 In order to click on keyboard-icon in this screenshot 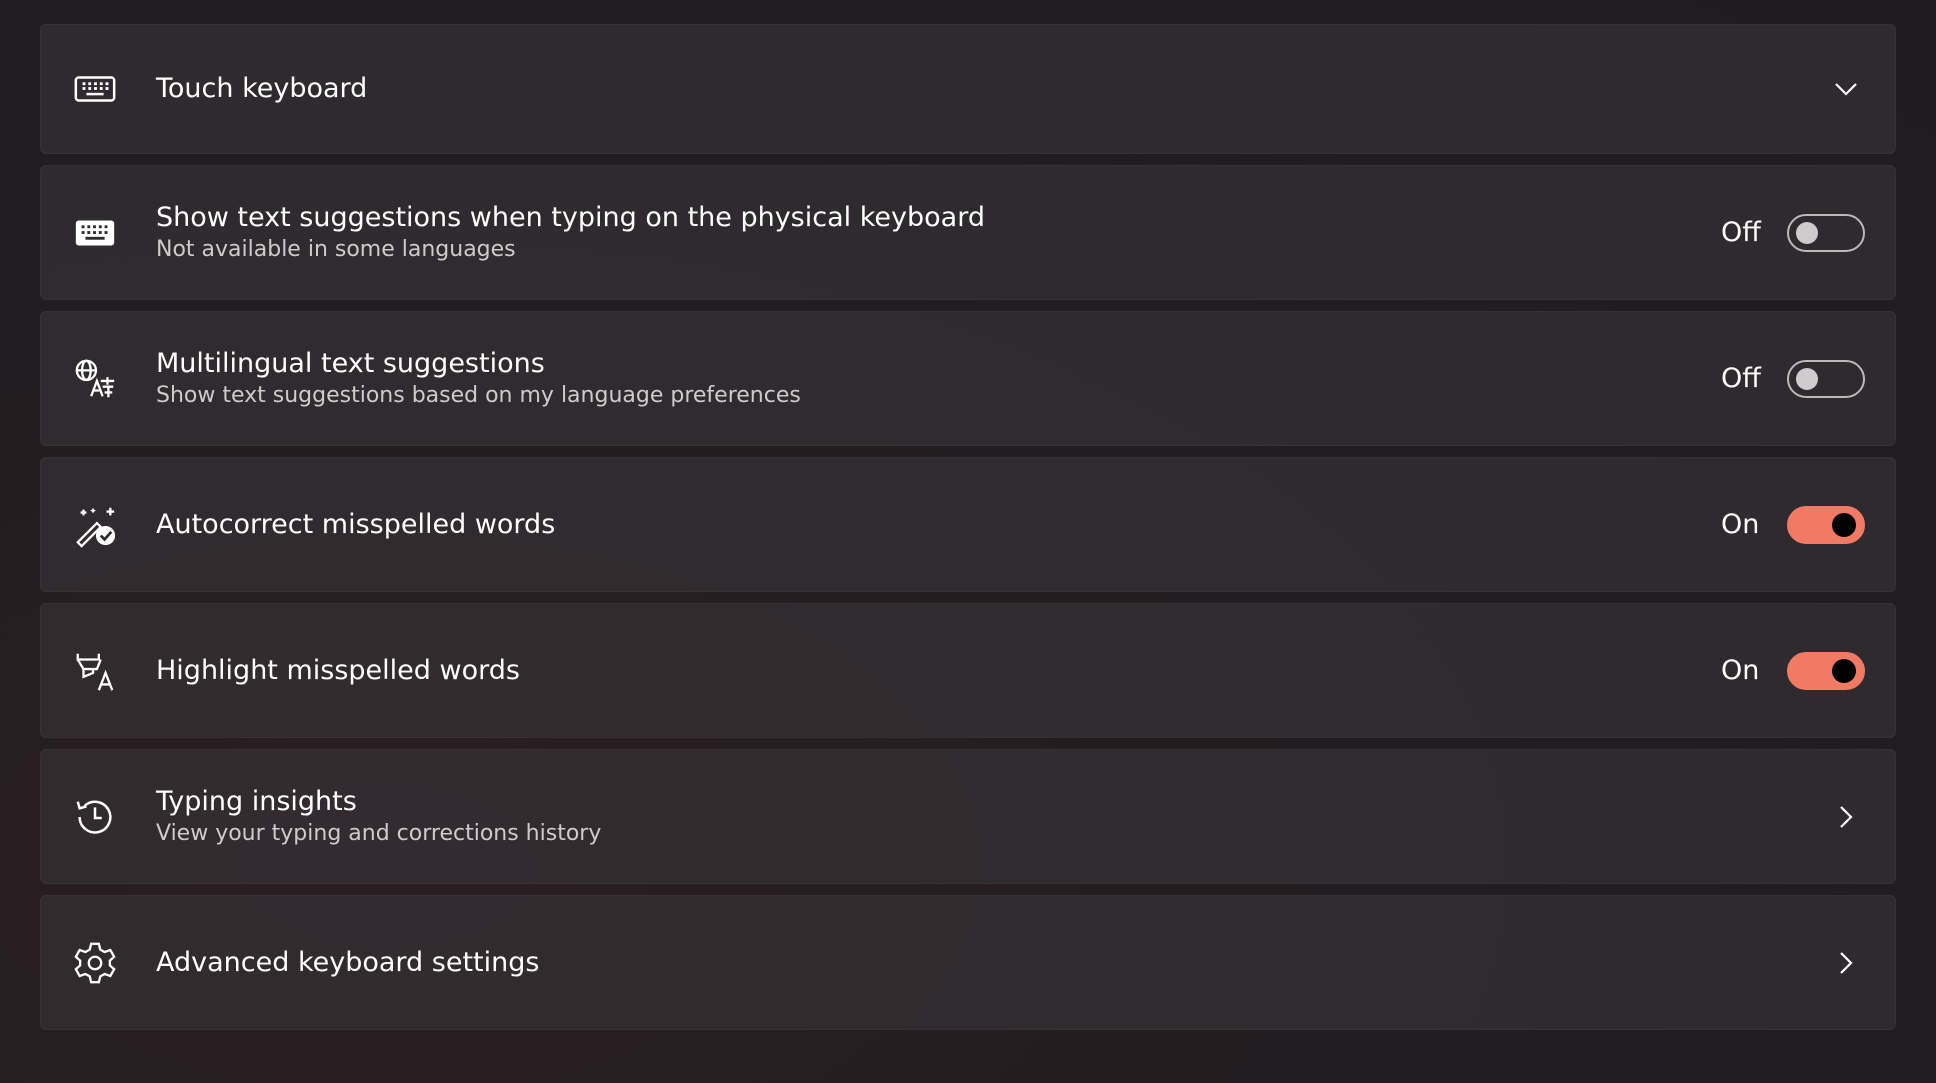, I will do `click(95, 233)`.